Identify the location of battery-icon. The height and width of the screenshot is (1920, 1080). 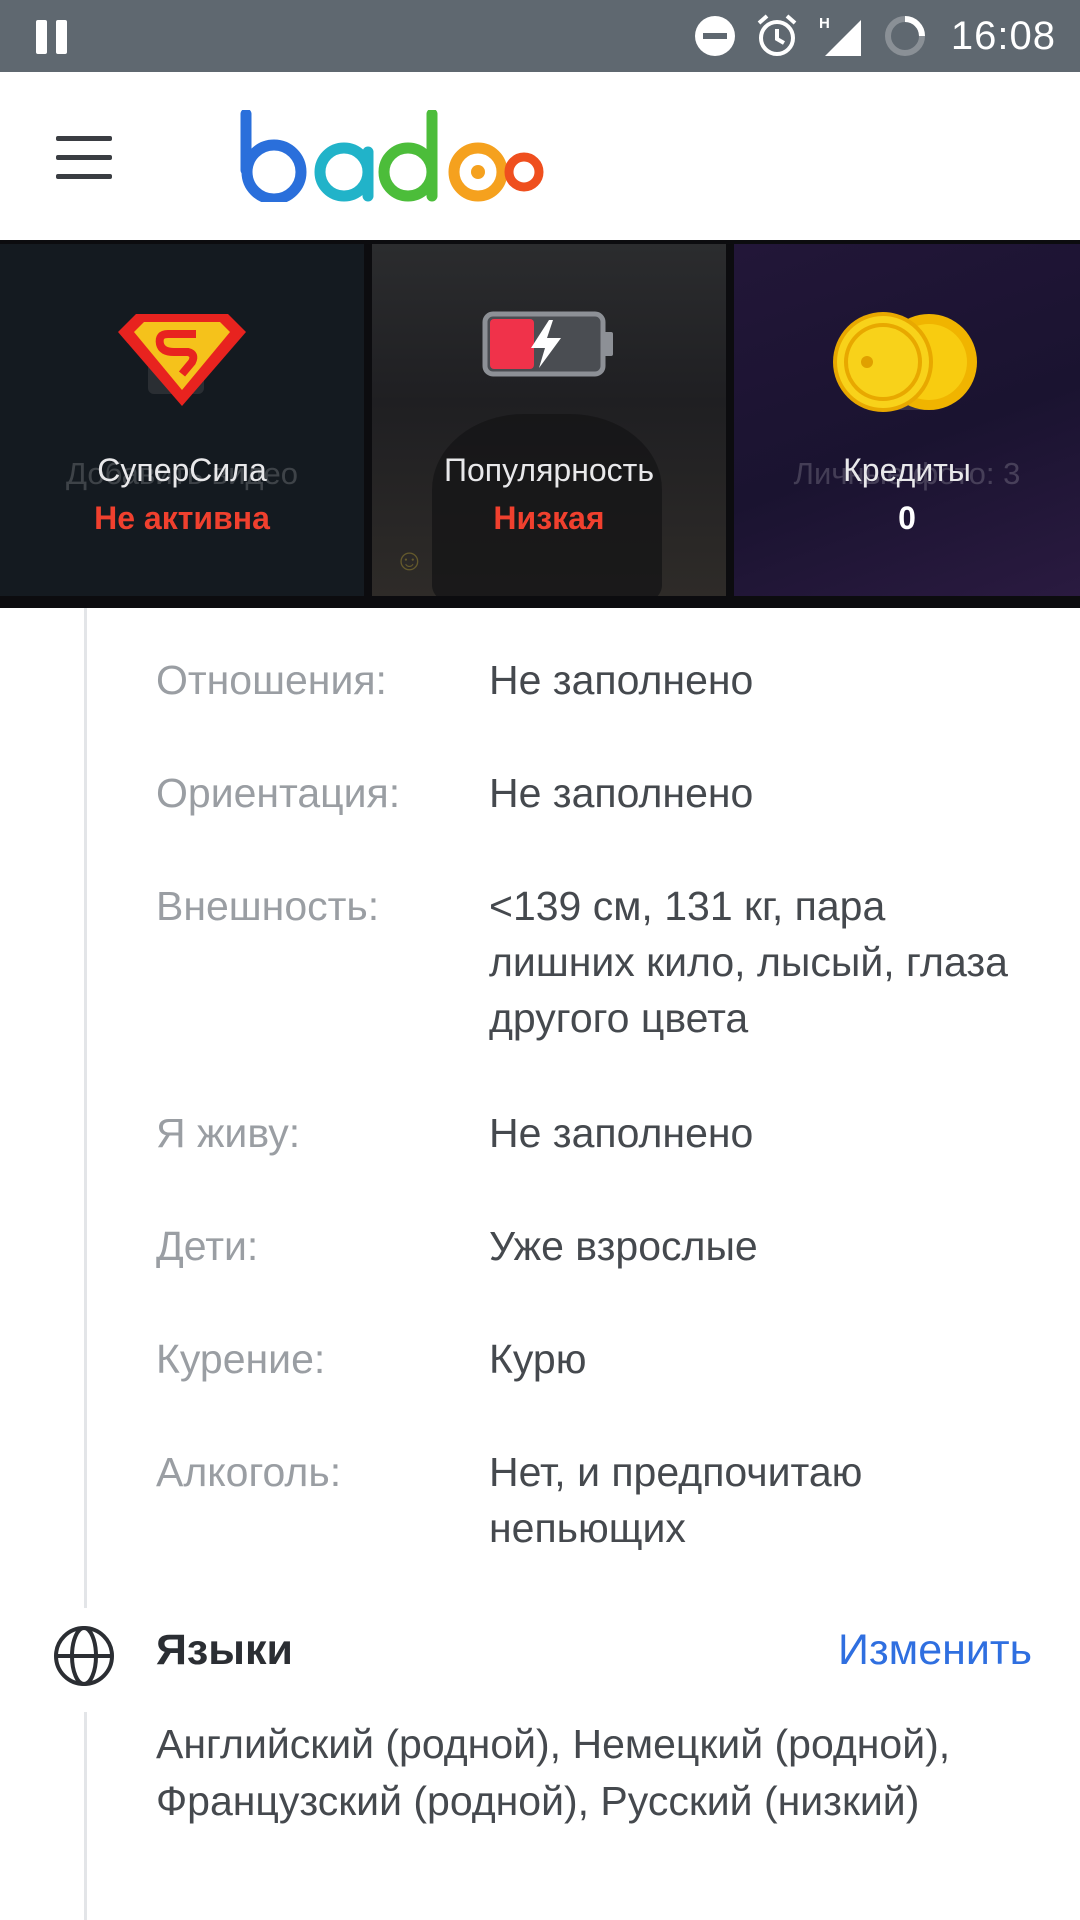
(904, 36).